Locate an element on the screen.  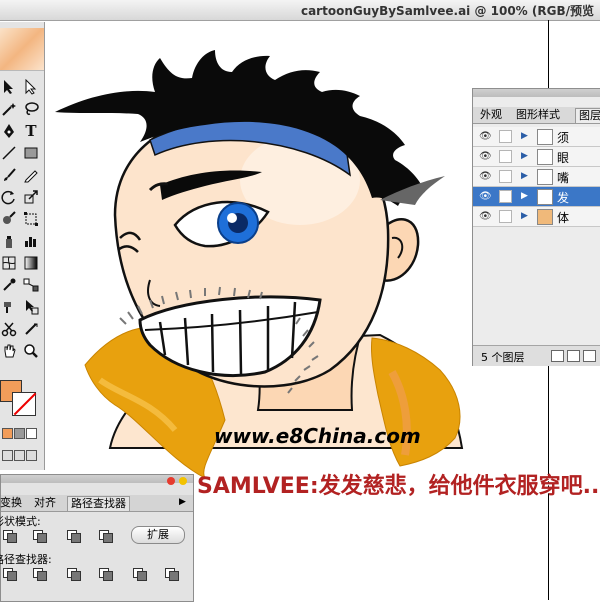
paintbrush-icon is located at coordinates (9, 175).